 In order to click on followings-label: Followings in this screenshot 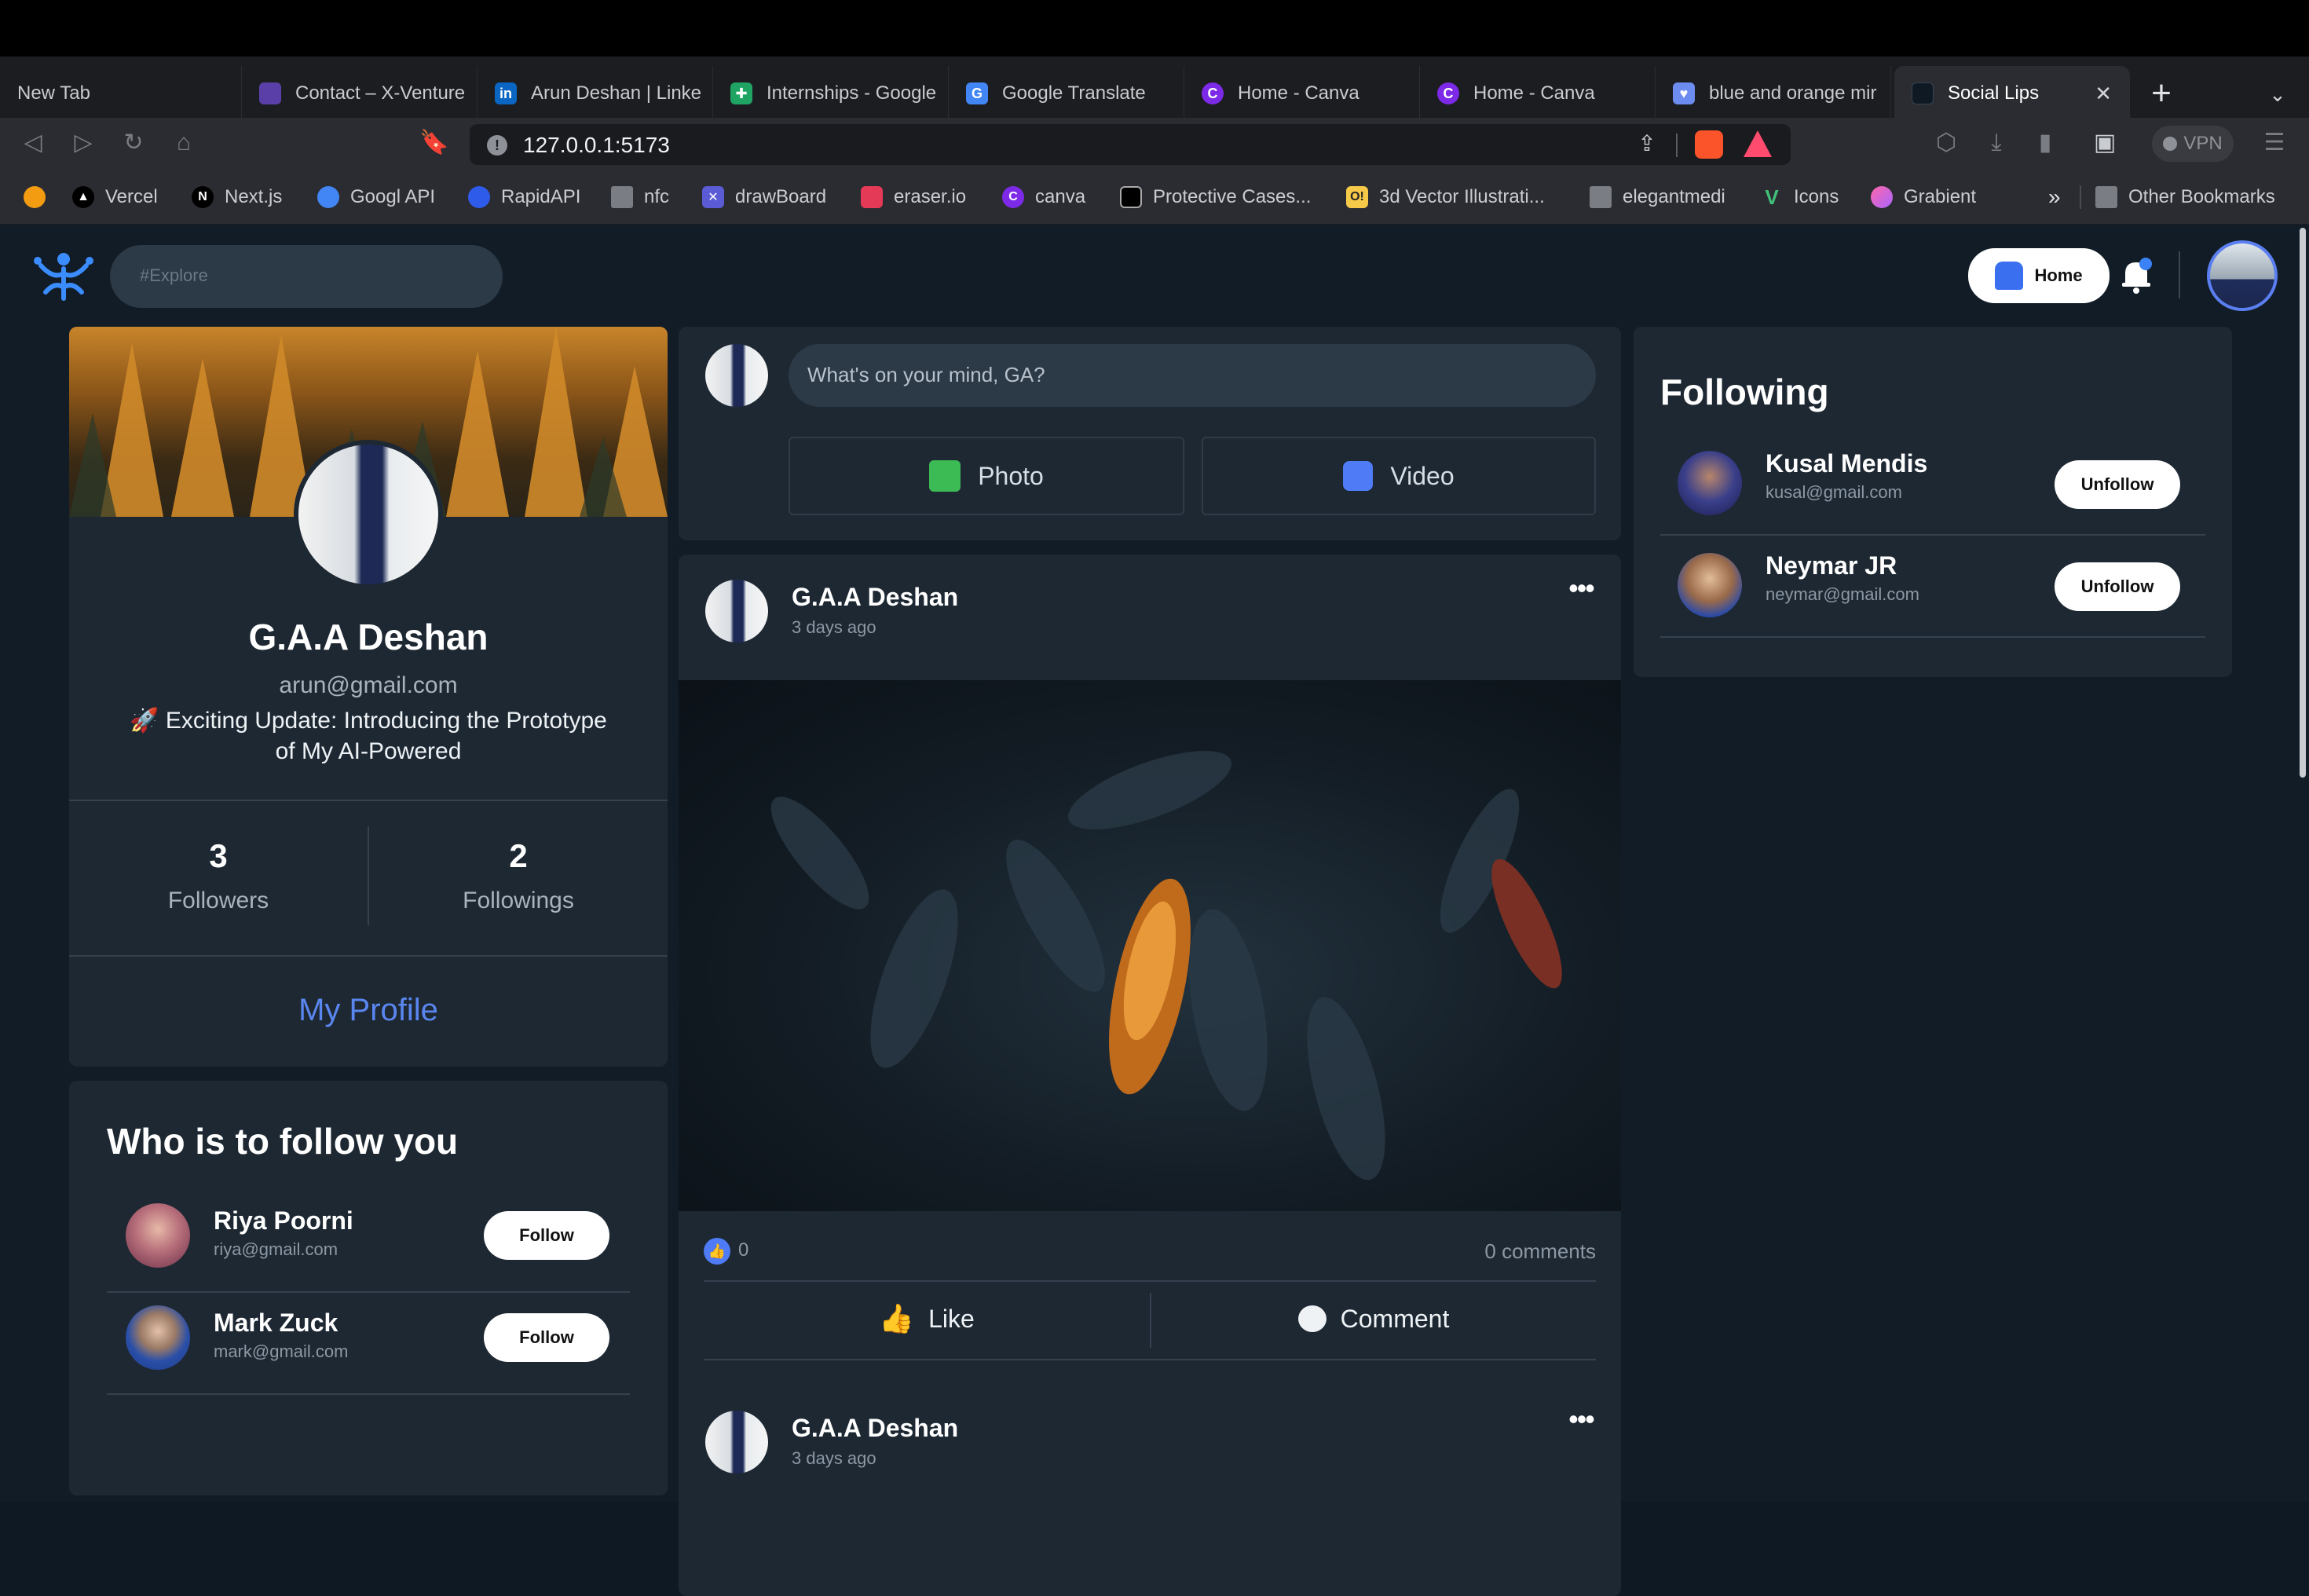, I will do `click(518, 901)`.